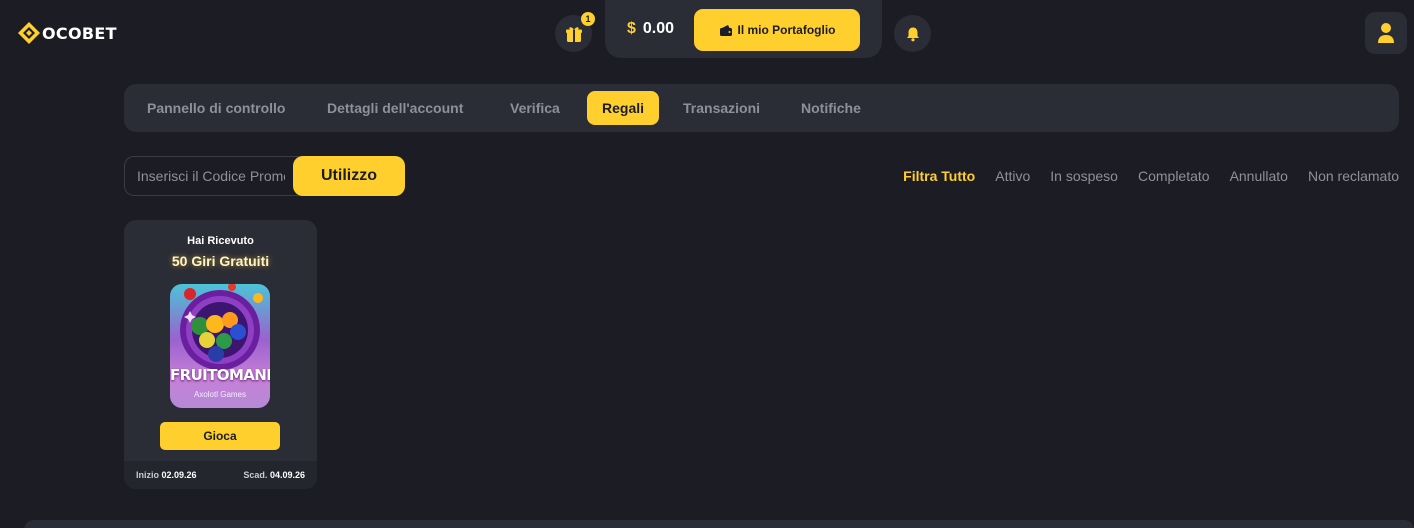 This screenshot has width=1414, height=528. I want to click on balance-currency: $, so click(631, 28).